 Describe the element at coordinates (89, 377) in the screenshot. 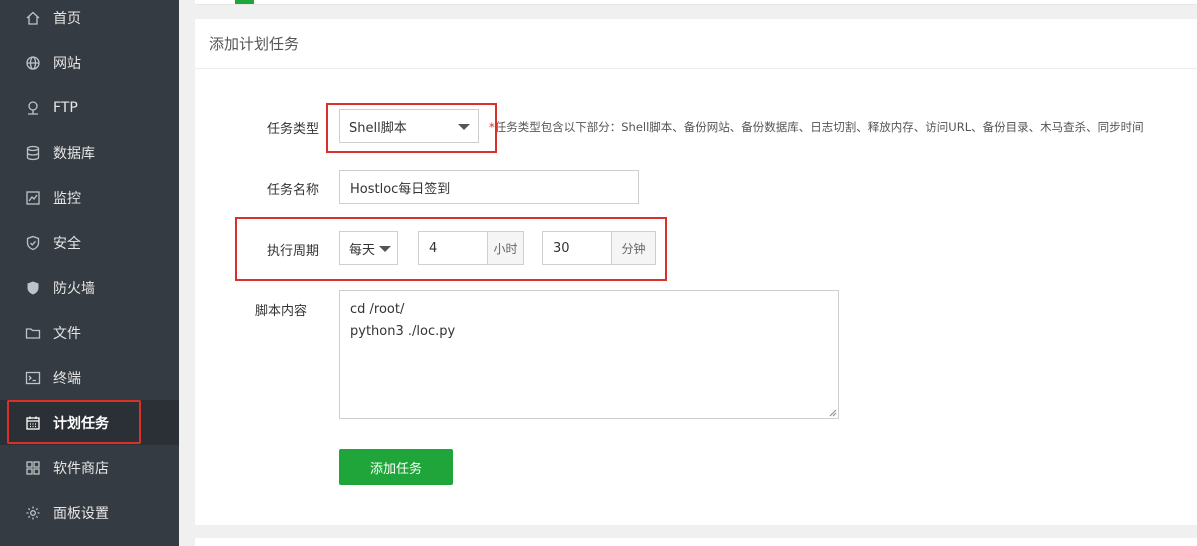

I see `sidebar-item-terminal: 终端` at that location.